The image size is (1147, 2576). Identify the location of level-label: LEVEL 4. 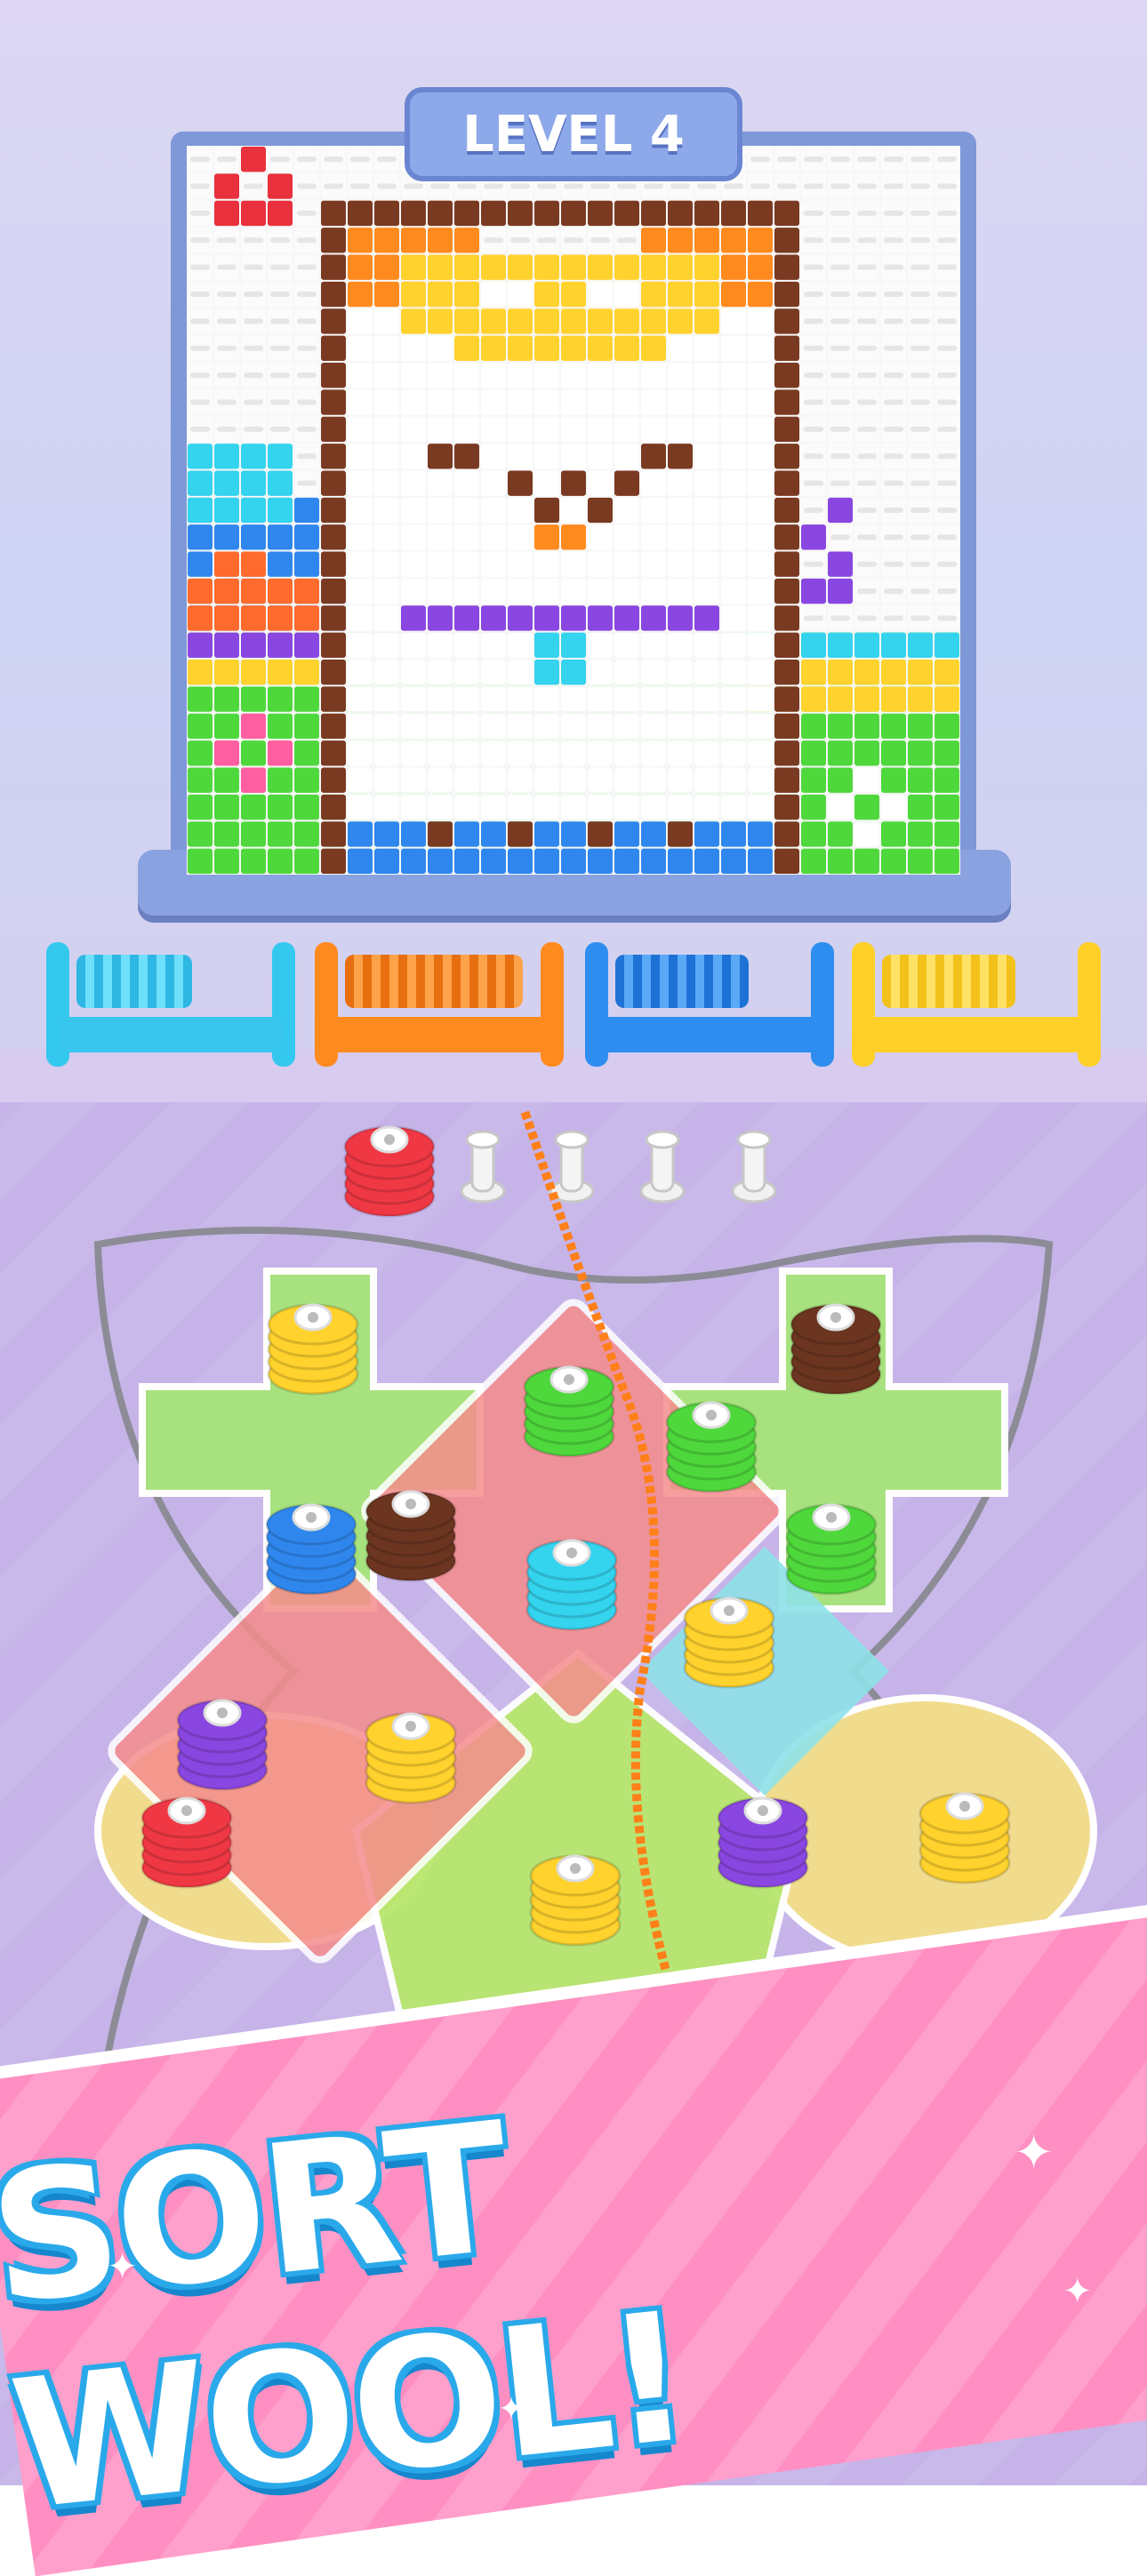
(573, 134).